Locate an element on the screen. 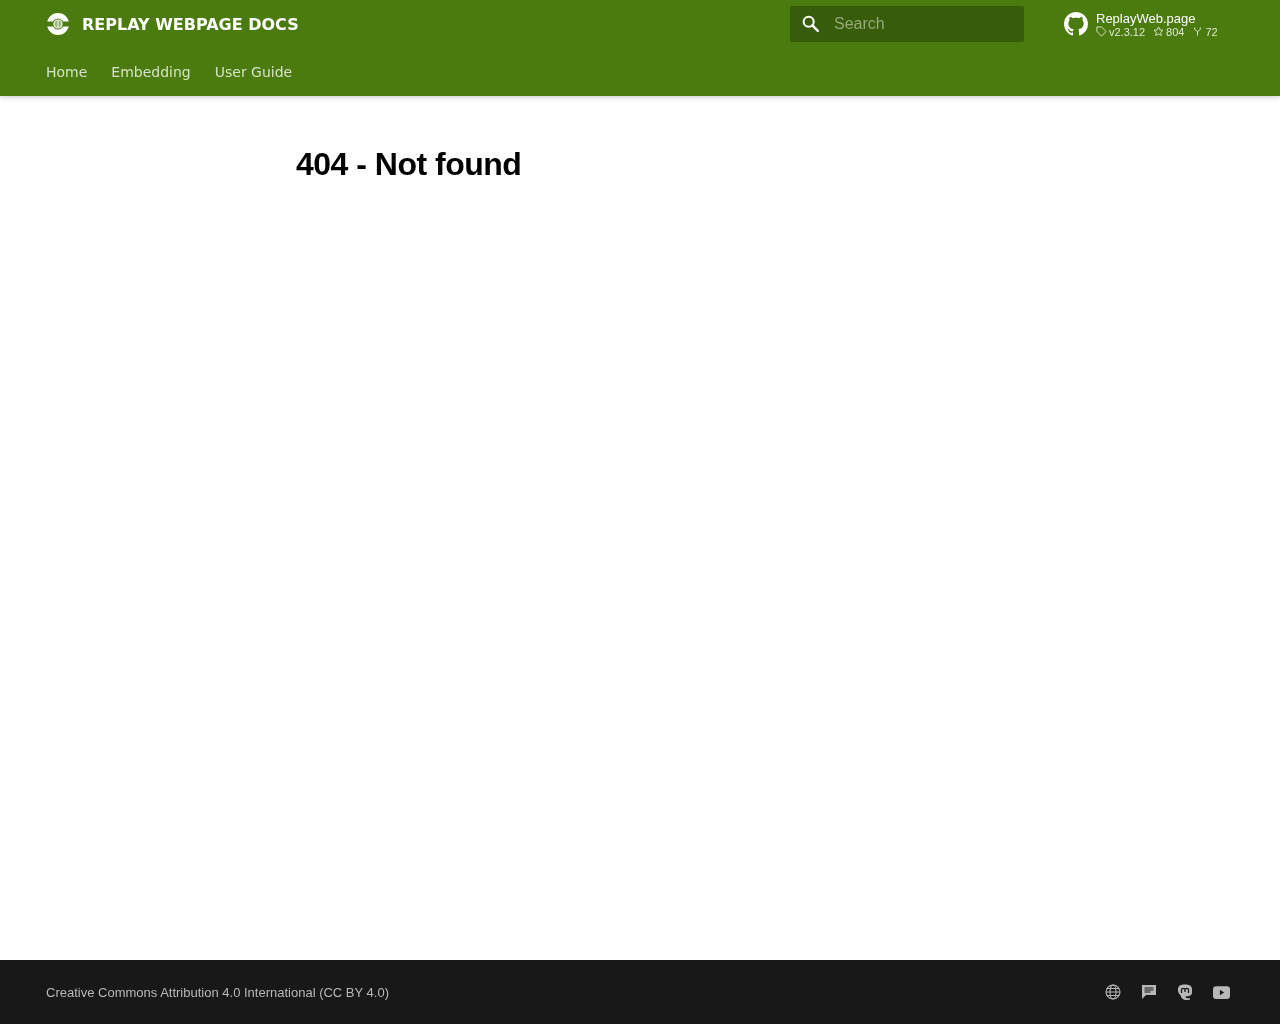 The width and height of the screenshot is (1280, 1024). nav-tab: User Guide is located at coordinates (253, 72).